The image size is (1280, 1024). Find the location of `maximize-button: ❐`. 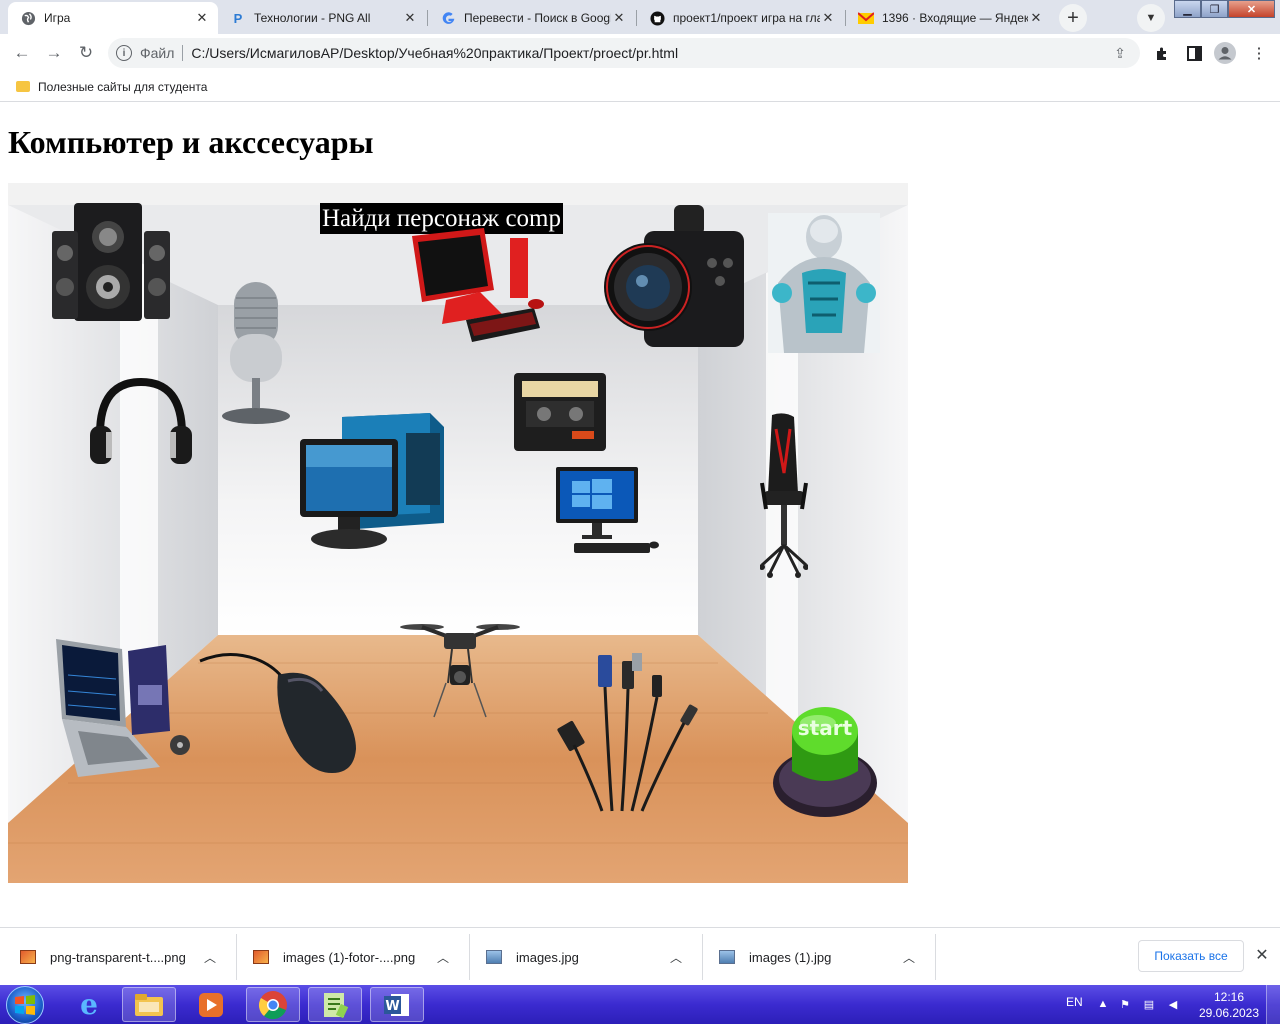

maximize-button: ❐ is located at coordinates (1214, 9).